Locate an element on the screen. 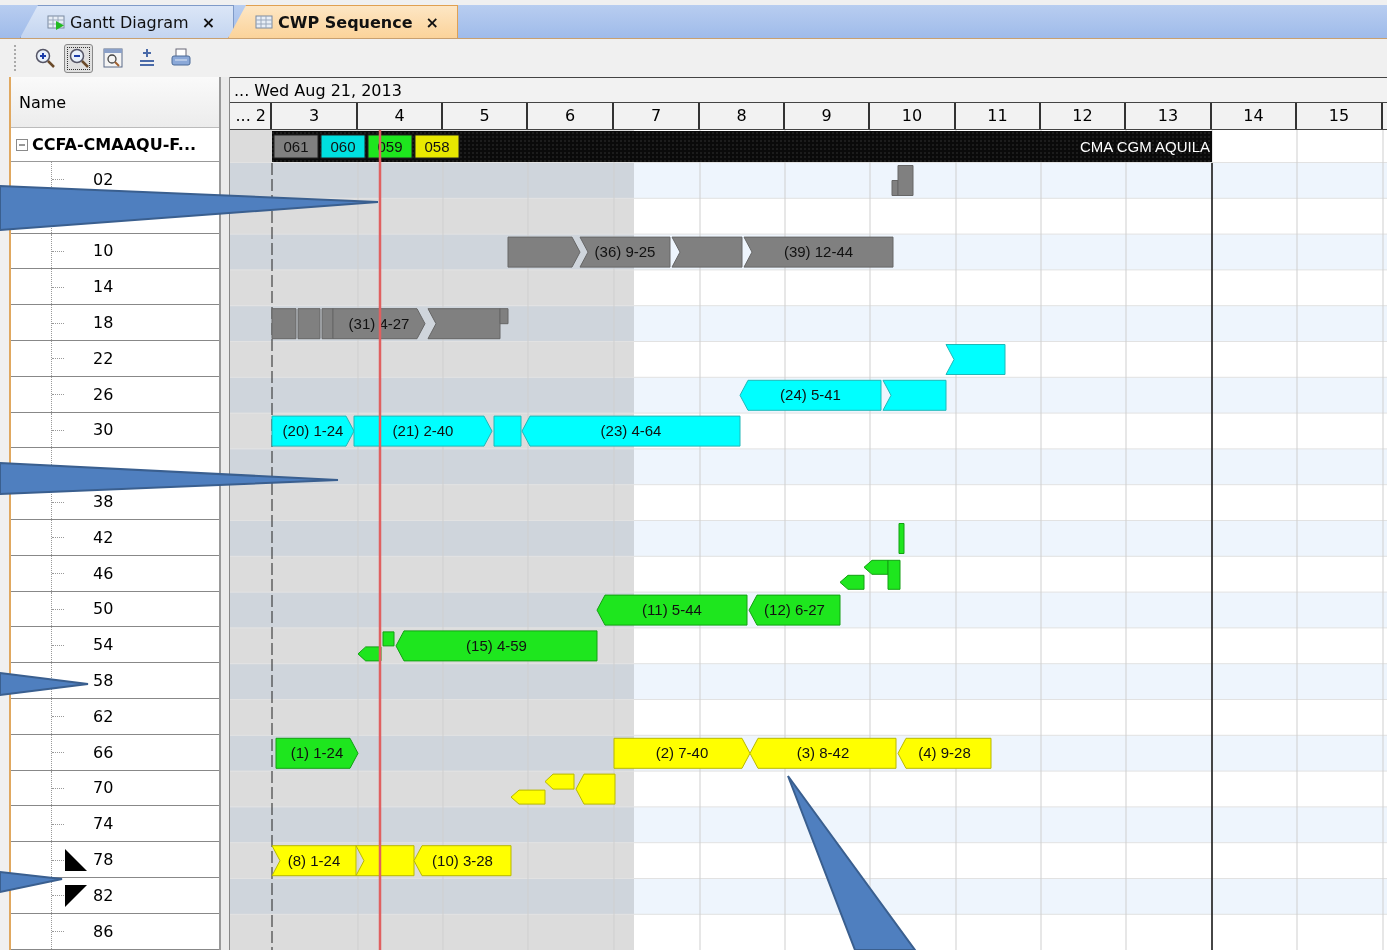  zoom-fit-icon is located at coordinates (112, 58).